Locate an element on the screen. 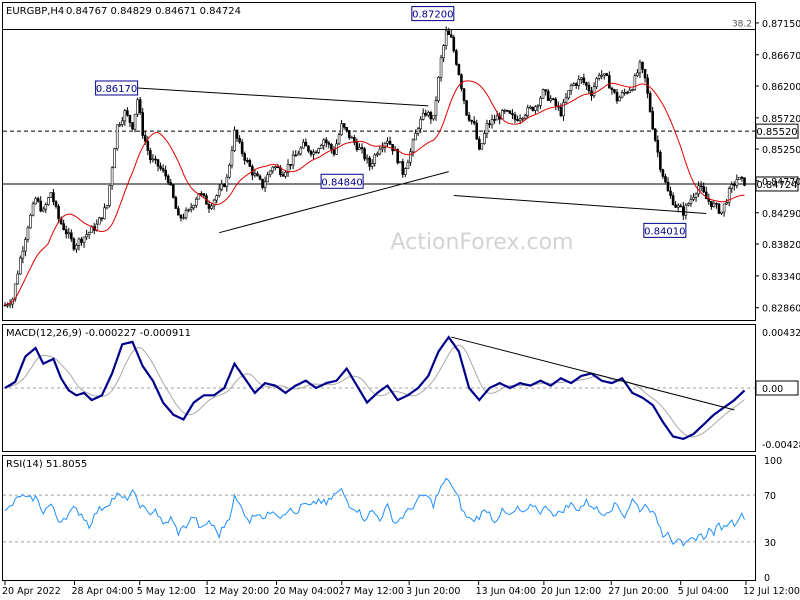  price-label-0.84840: 0.84840 is located at coordinates (342, 181).